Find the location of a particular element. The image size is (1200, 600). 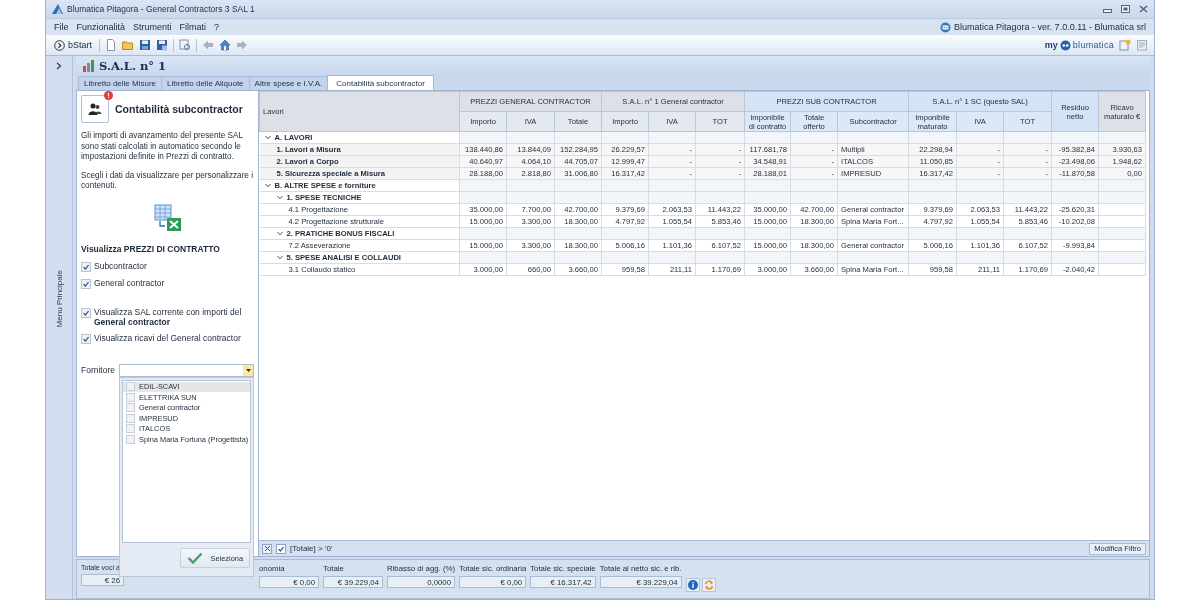

panel-title: Contabilità subcontractor is located at coordinates (179, 109).